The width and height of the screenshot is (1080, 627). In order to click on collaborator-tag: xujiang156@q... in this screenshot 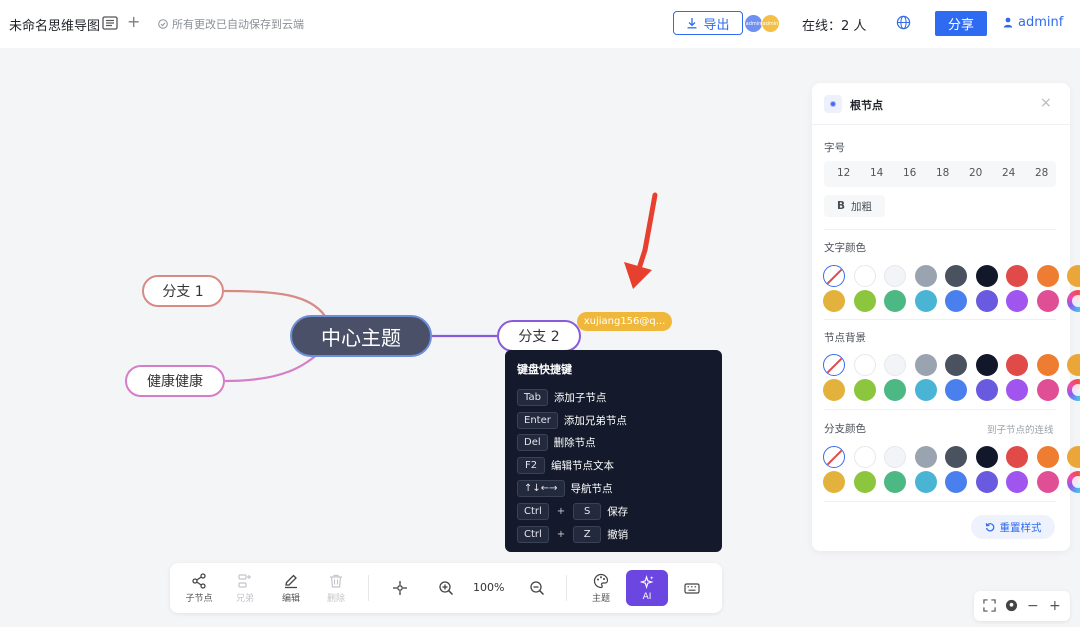, I will do `click(624, 321)`.